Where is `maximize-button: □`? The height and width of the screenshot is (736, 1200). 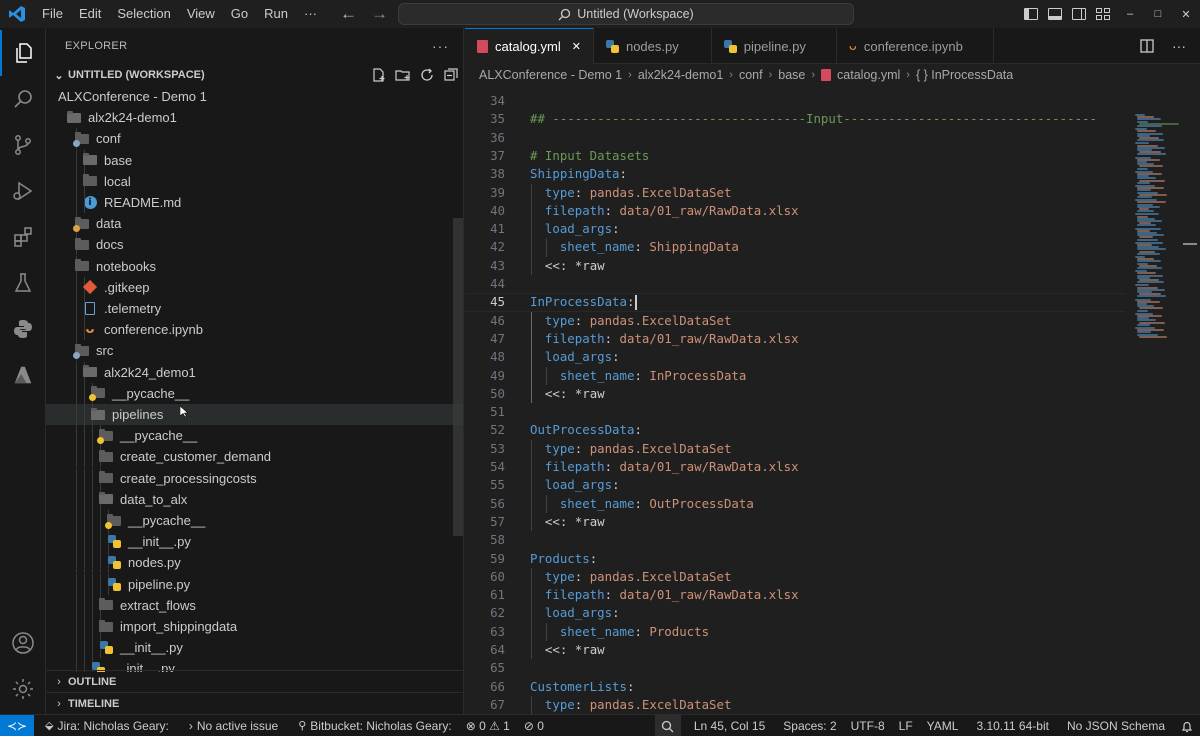
maximize-button: □ is located at coordinates (1158, 14).